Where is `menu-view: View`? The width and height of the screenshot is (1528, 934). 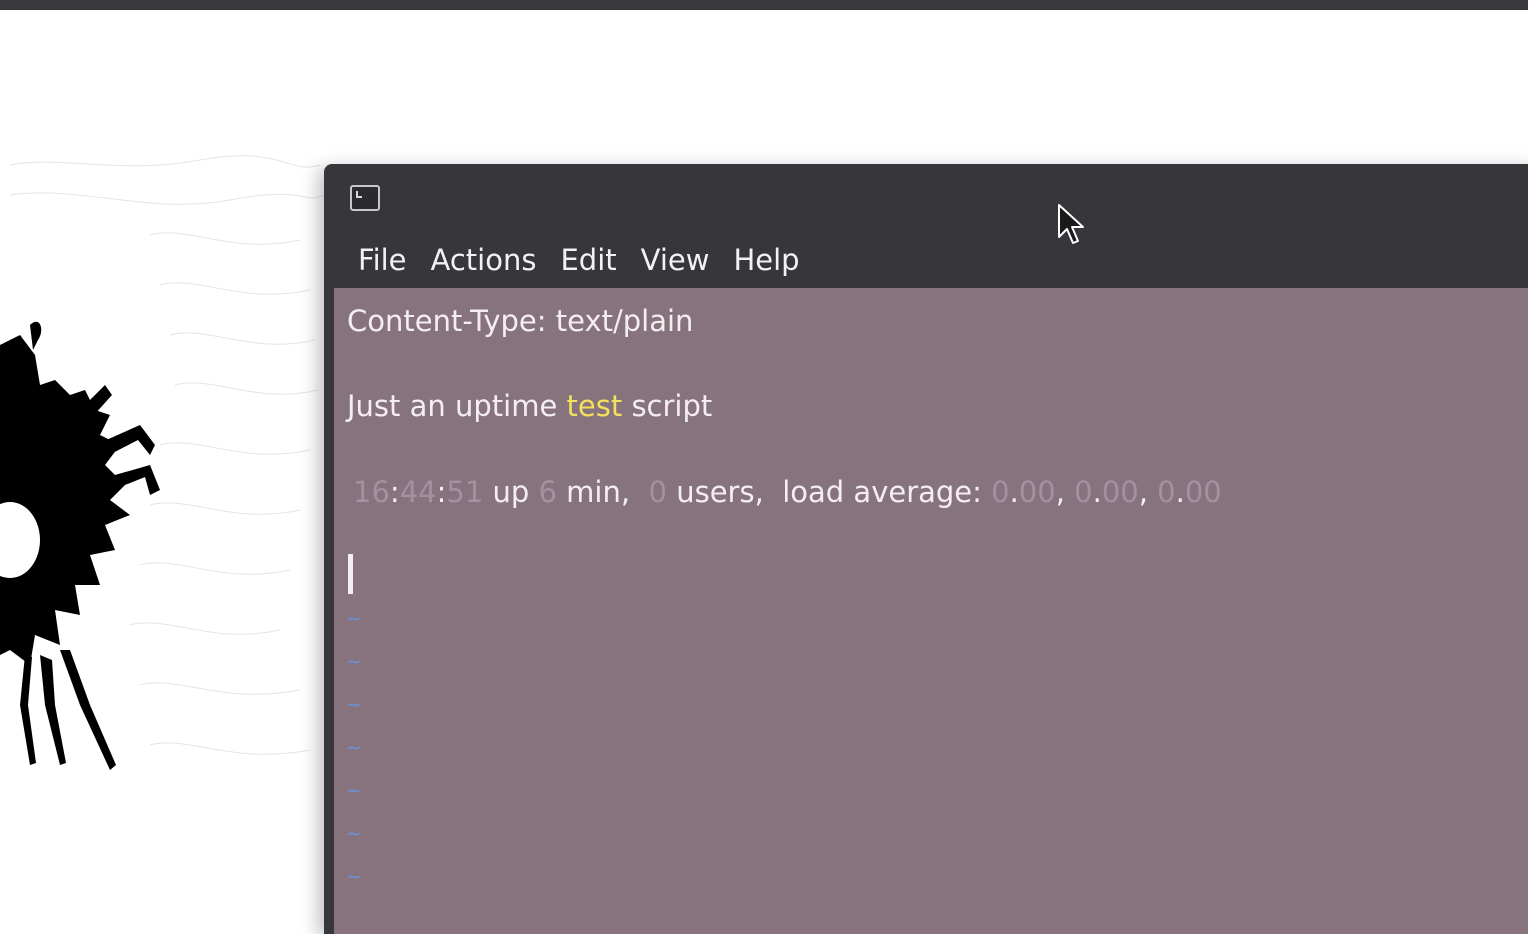 menu-view: View is located at coordinates (675, 260).